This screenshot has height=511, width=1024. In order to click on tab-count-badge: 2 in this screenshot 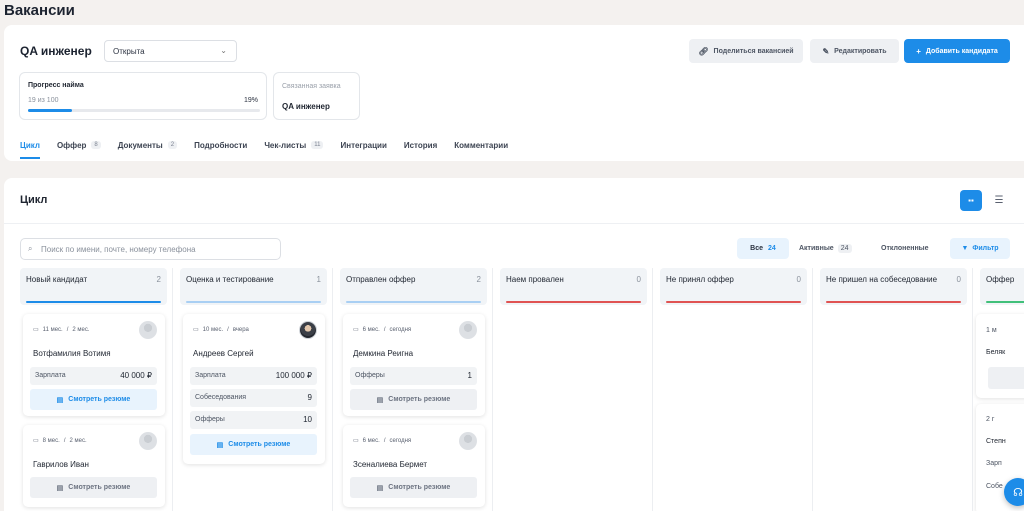, I will do `click(172, 145)`.